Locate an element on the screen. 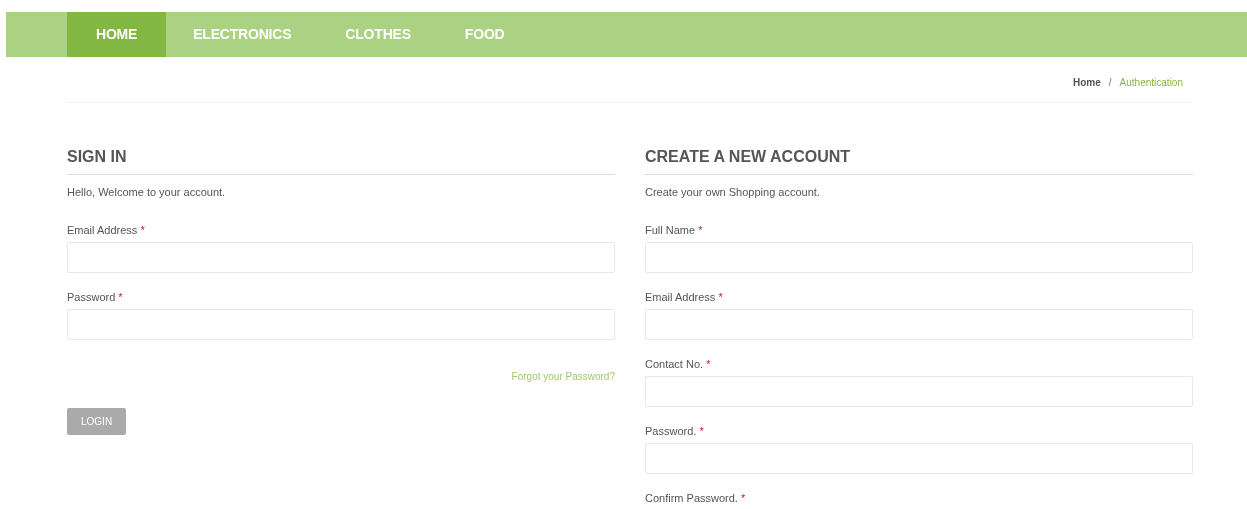  login-button: LOGIN is located at coordinates (97, 422).